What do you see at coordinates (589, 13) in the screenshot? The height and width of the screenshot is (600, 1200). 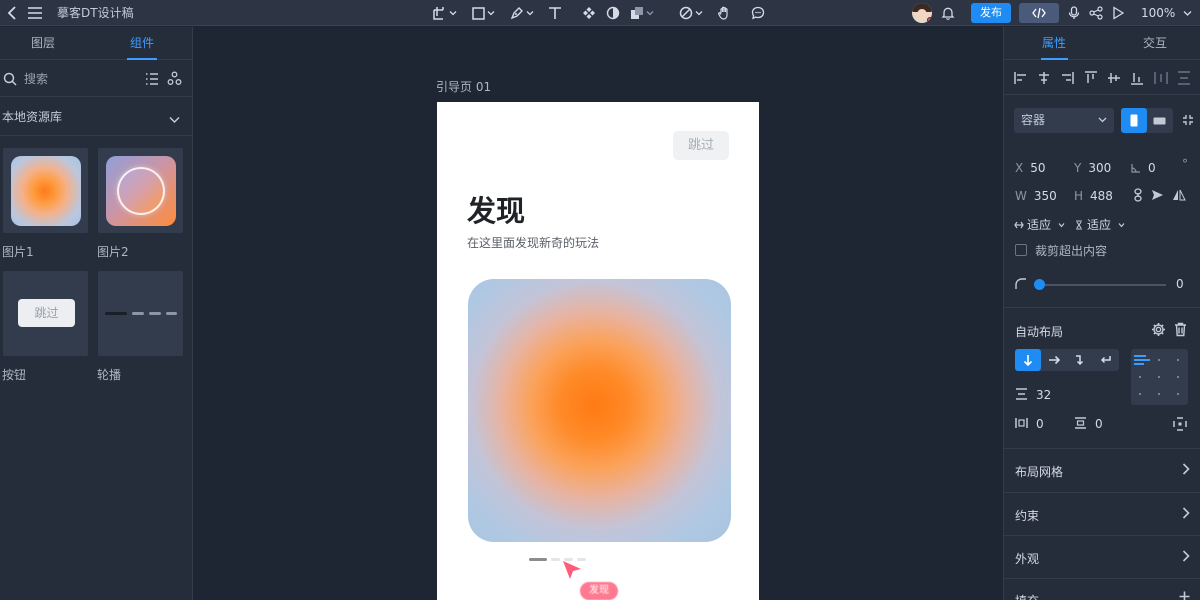 I see `component-icon` at bounding box center [589, 13].